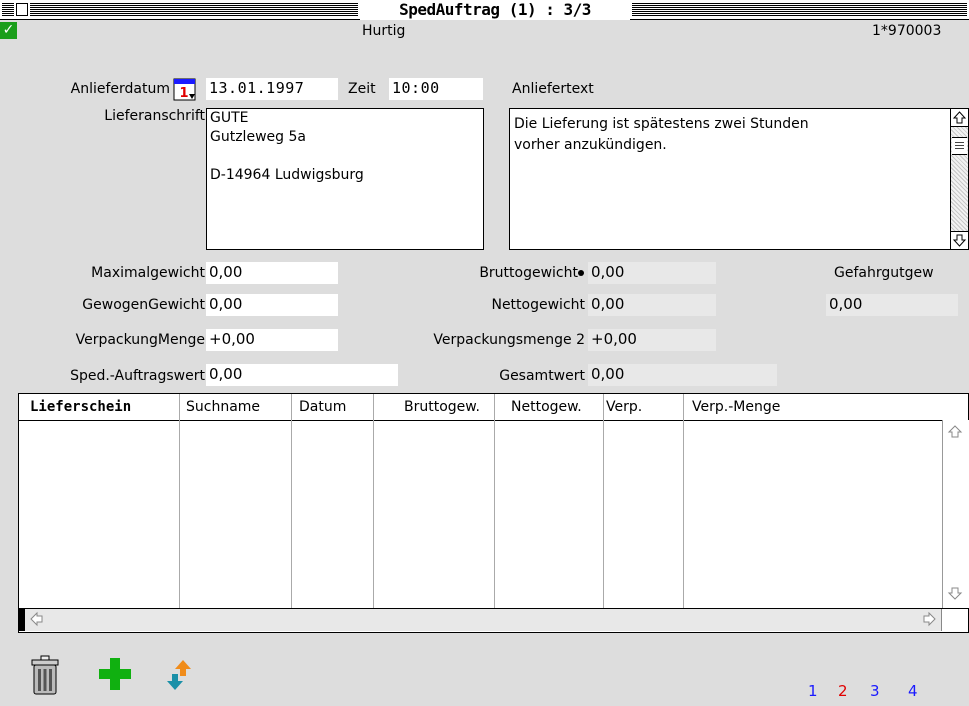 This screenshot has height=706, width=969. What do you see at coordinates (272, 273) in the screenshot?
I see `max-weight-field: 0,00` at bounding box center [272, 273].